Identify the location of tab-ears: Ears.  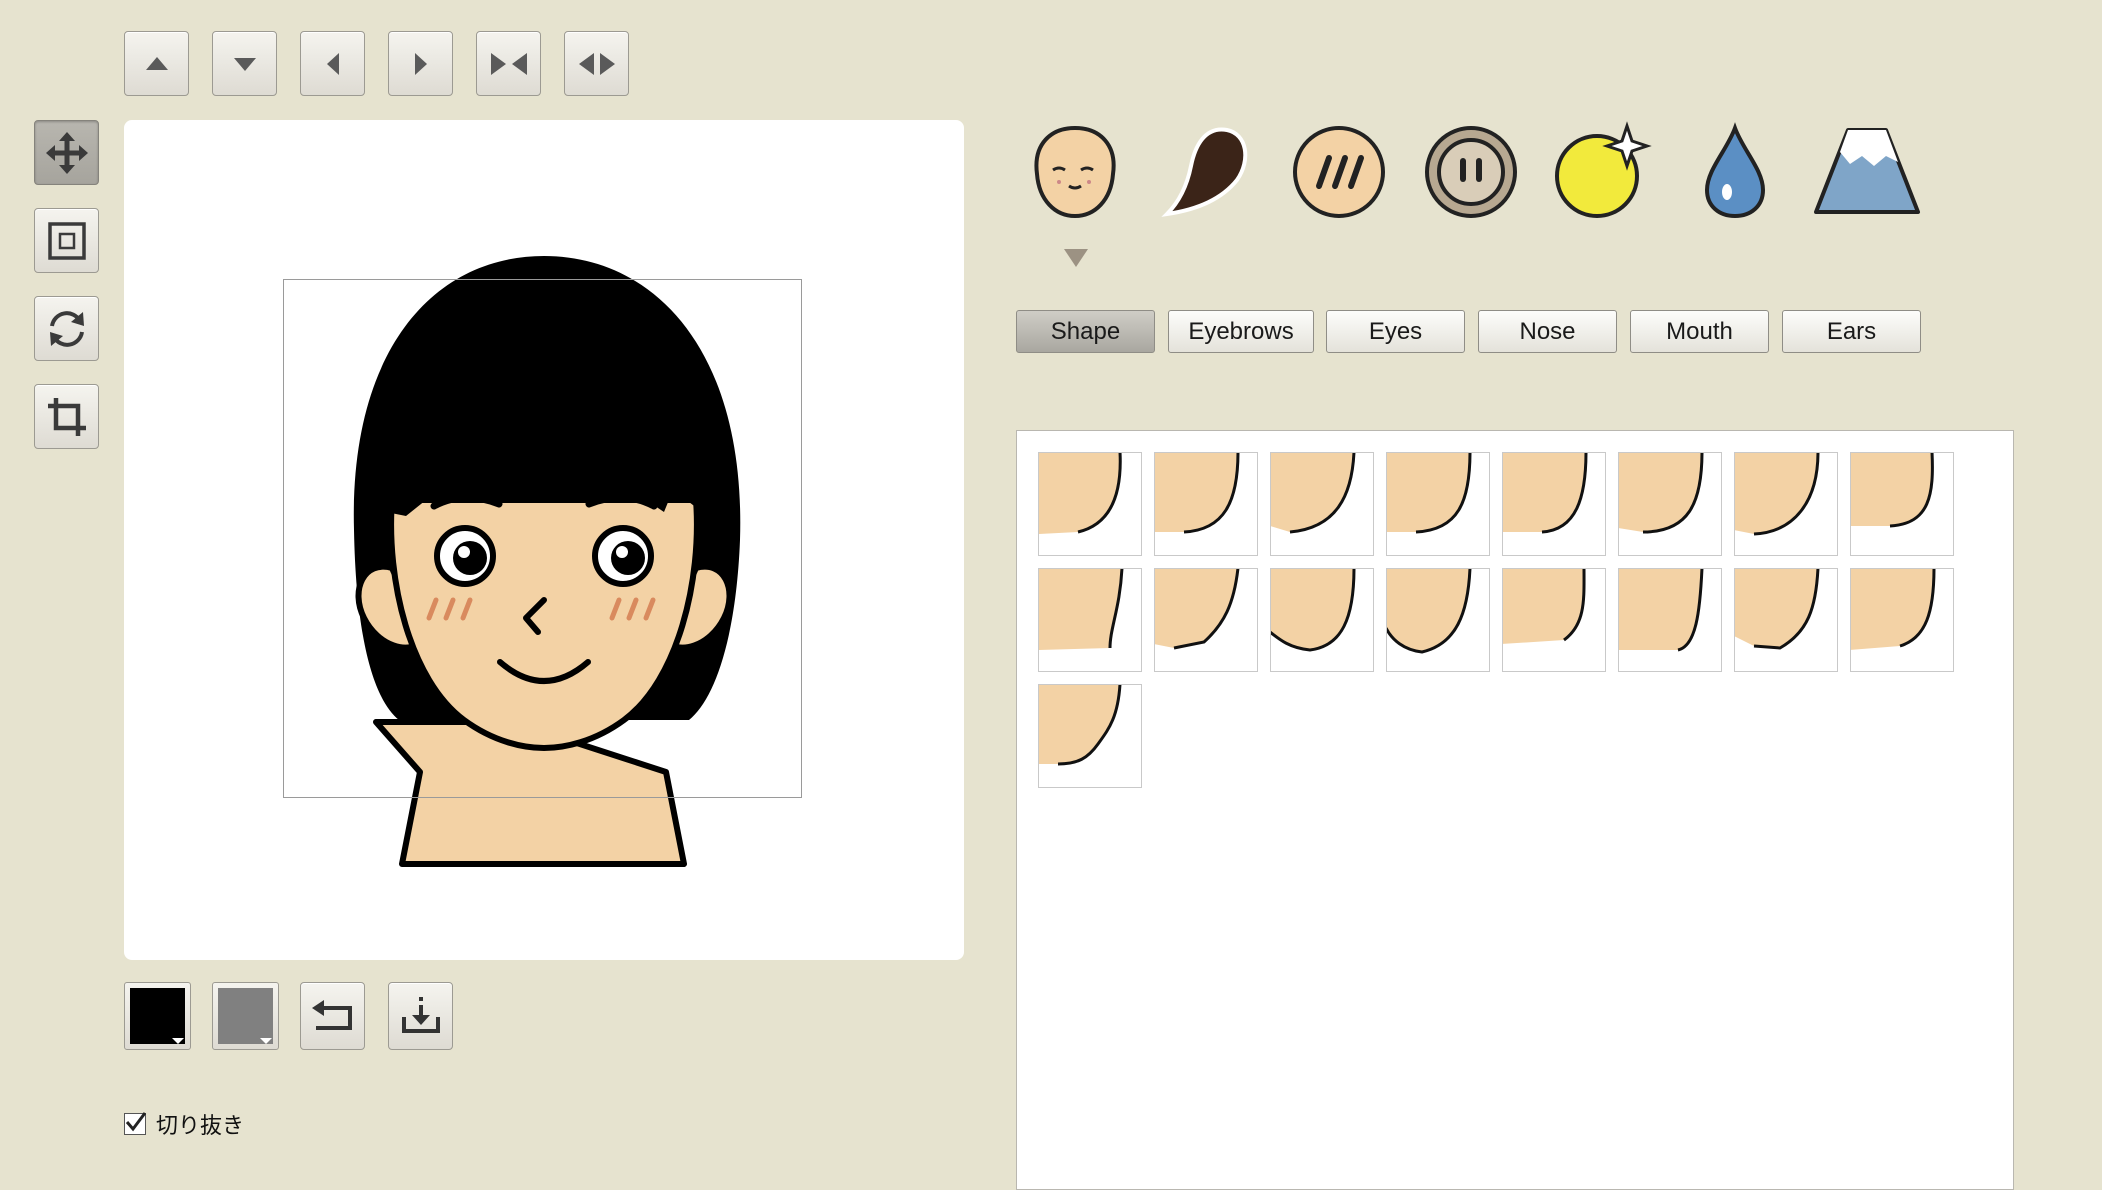
(1851, 331).